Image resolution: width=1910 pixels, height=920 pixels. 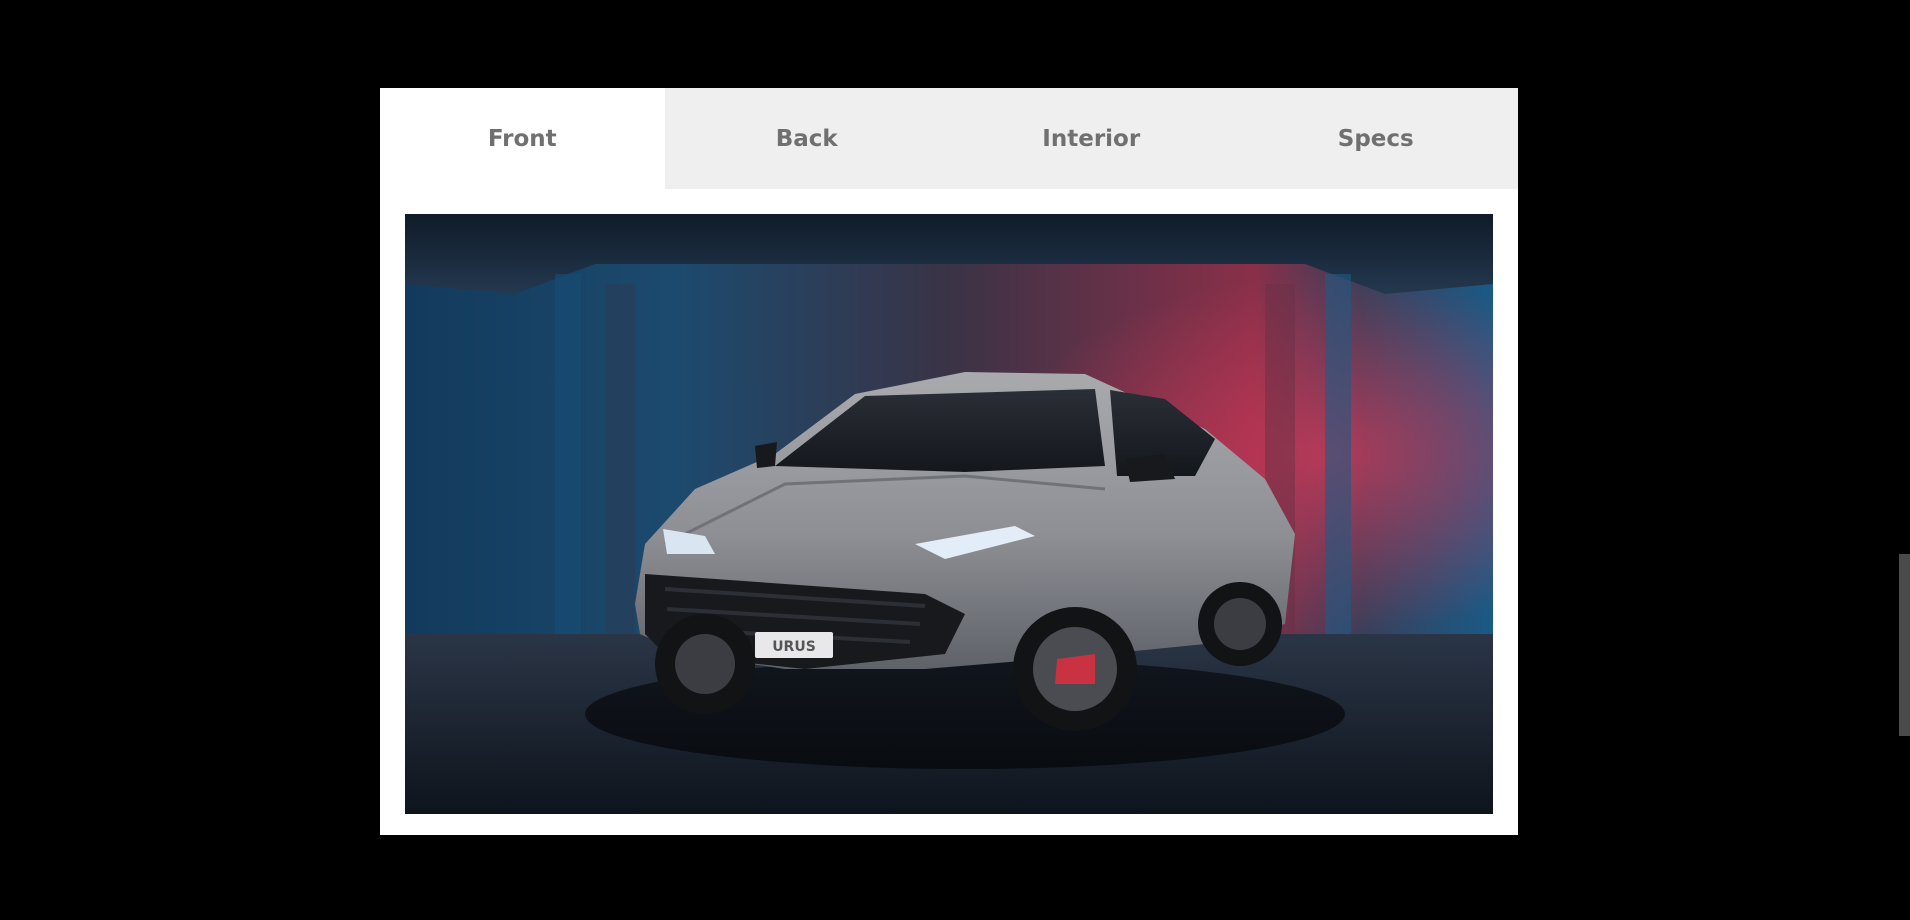 What do you see at coordinates (1376, 138) in the screenshot?
I see `tab-specs: Specs` at bounding box center [1376, 138].